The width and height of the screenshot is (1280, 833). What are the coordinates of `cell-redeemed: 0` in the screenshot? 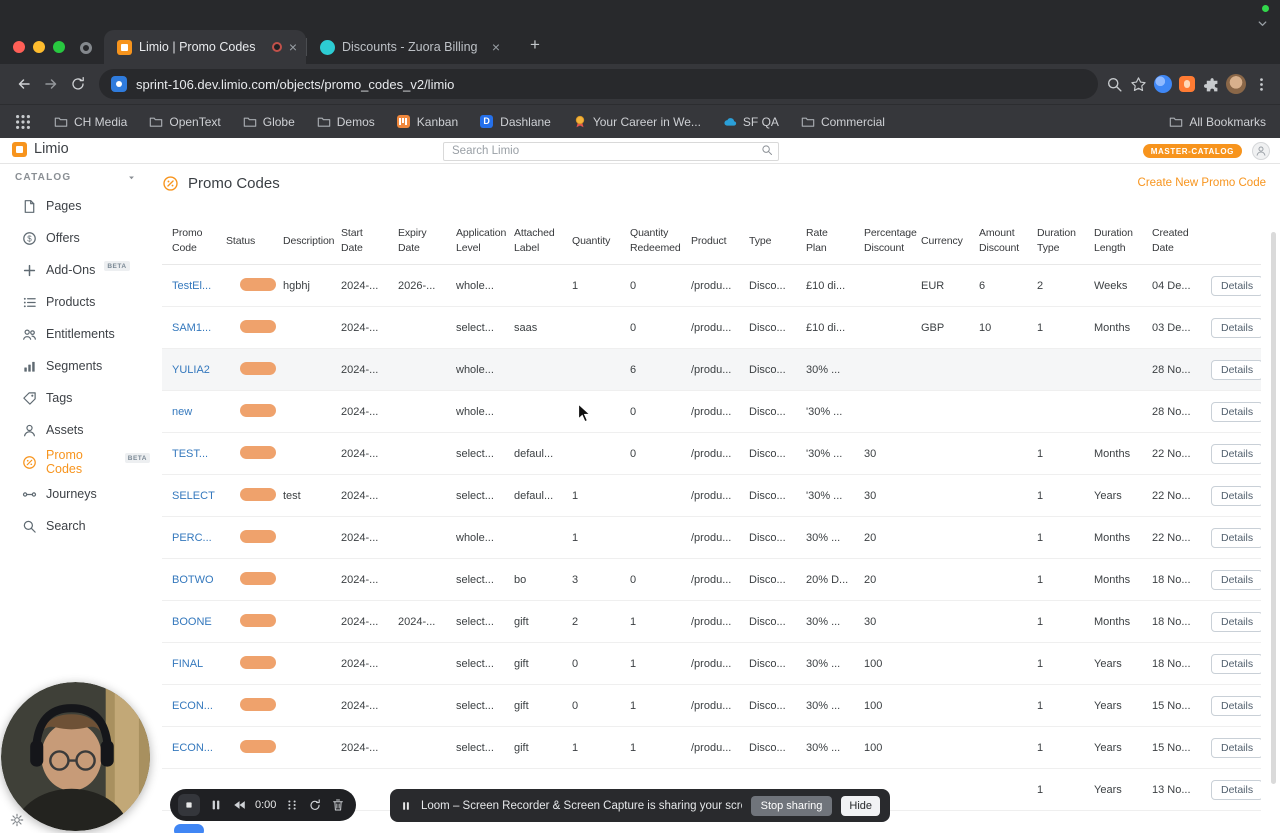 It's located at (654, 580).